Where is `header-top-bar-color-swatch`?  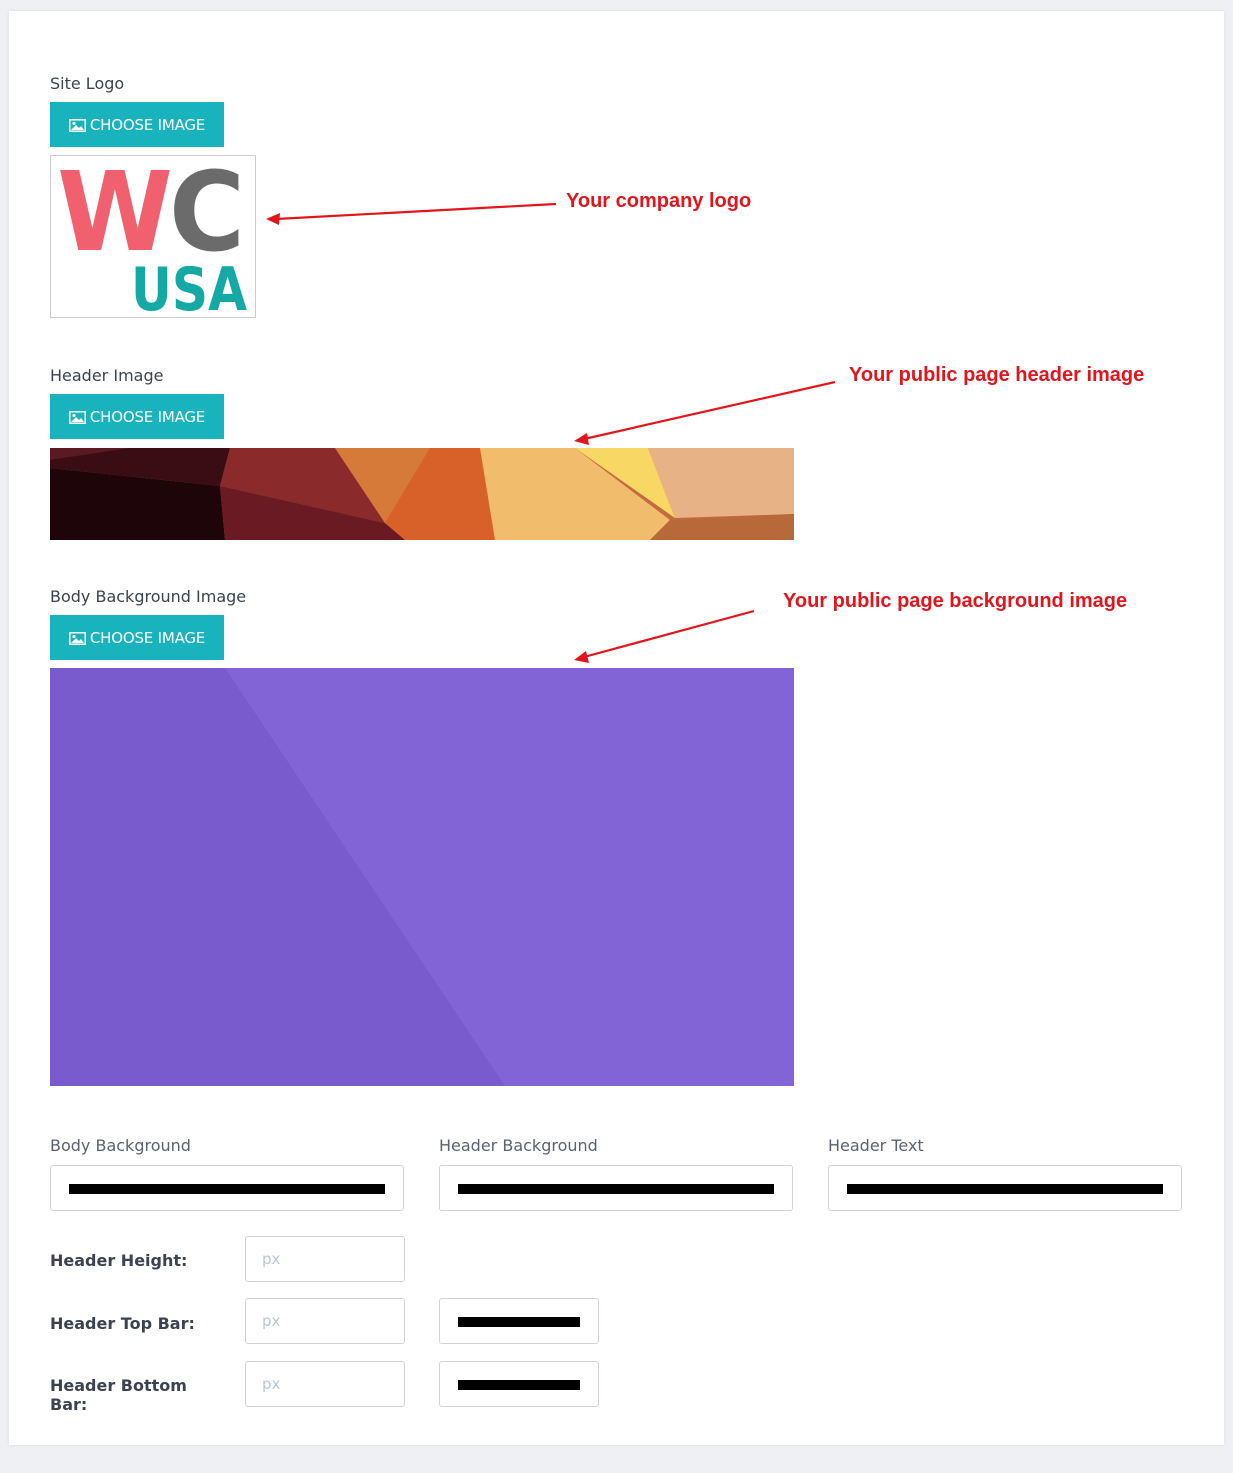 header-top-bar-color-swatch is located at coordinates (519, 1322).